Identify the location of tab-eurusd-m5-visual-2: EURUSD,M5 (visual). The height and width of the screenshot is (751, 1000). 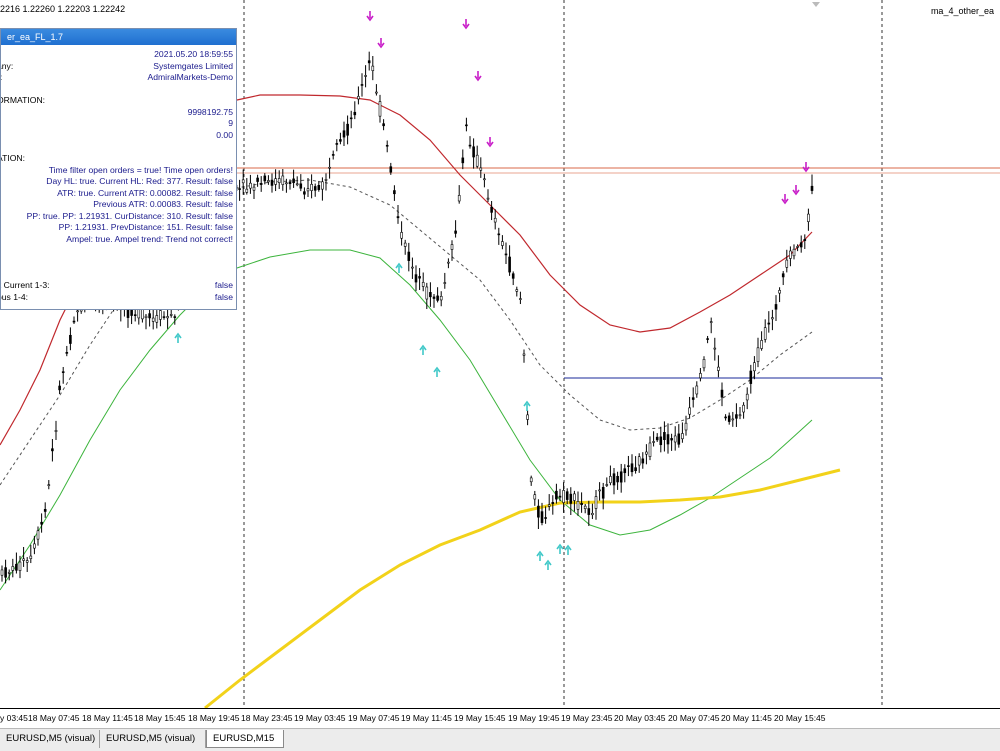
(153, 739).